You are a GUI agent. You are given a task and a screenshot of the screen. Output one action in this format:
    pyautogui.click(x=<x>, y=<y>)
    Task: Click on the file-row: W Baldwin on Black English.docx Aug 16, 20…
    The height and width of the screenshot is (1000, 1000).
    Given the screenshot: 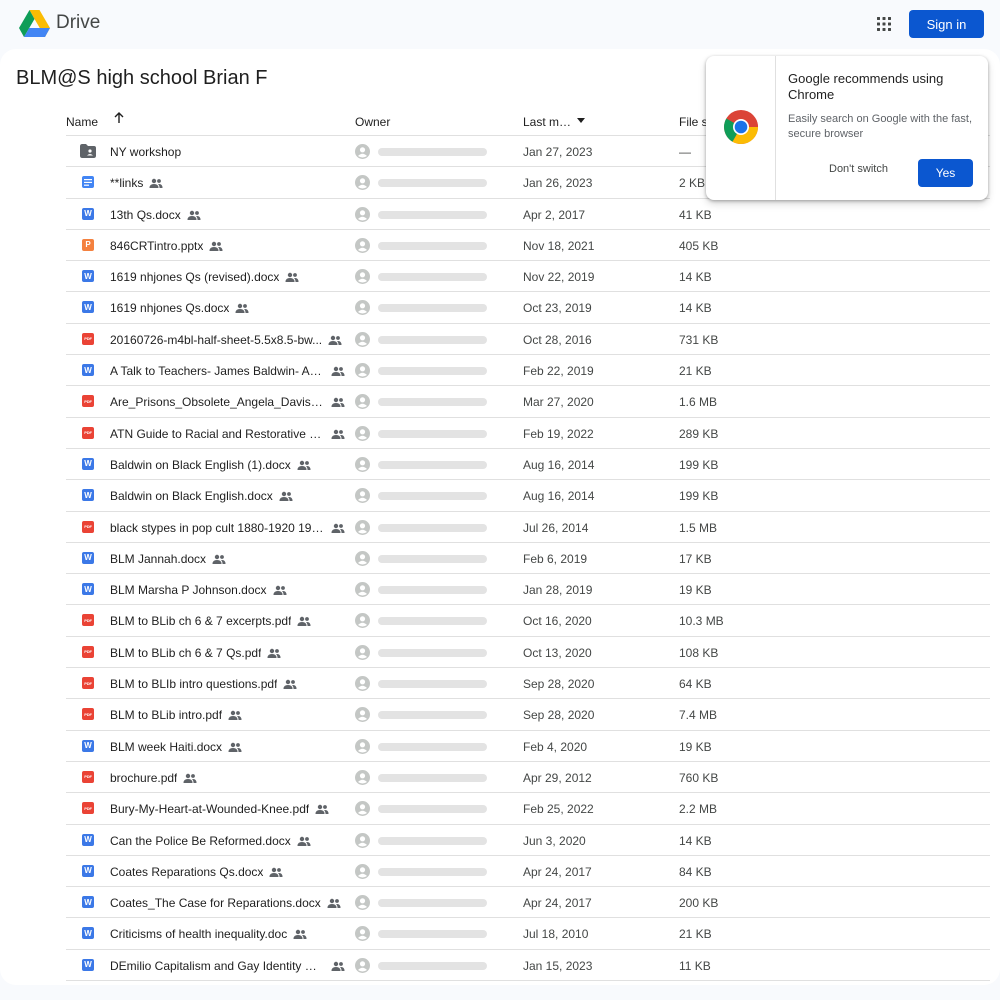 What is the action you would take?
    pyautogui.click(x=528, y=496)
    